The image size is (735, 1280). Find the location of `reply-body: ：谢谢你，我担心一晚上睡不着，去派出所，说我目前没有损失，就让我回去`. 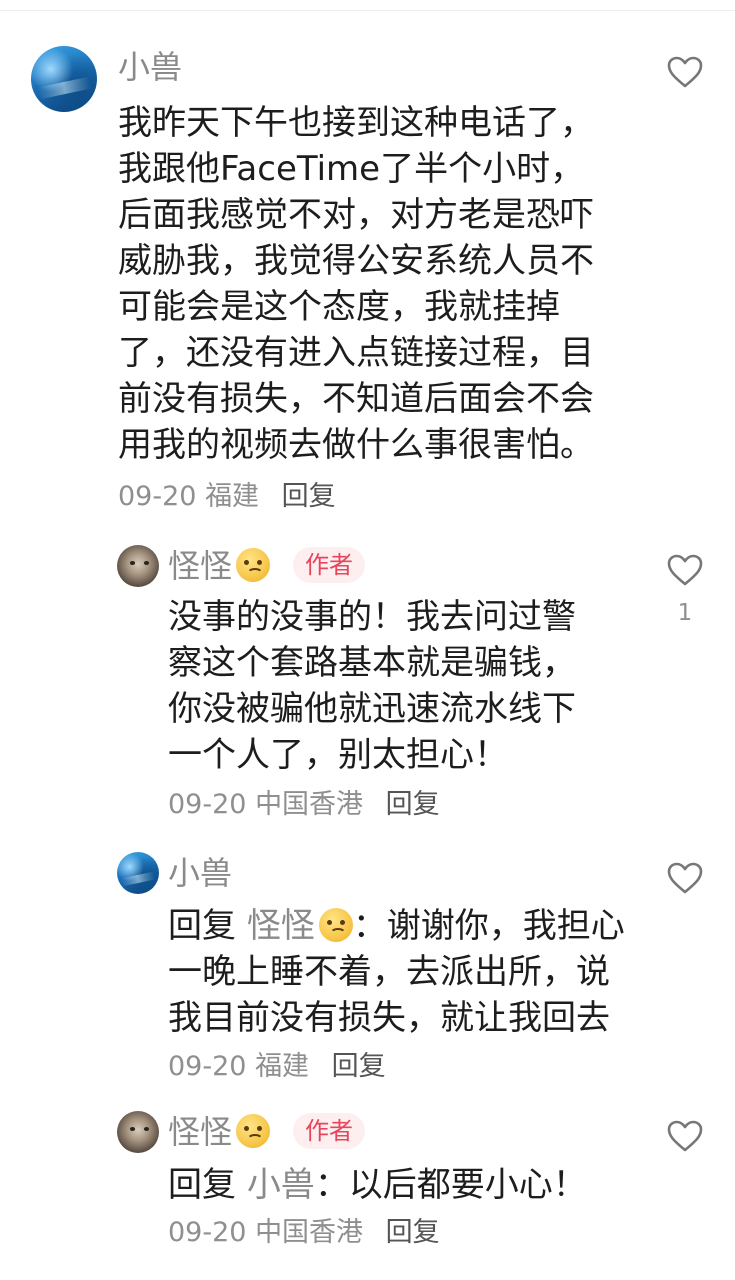

reply-body: ：谢谢你，我担心一晚上睡不着，去派出所，说我目前没有损失，就让我回去 is located at coordinates (396, 972).